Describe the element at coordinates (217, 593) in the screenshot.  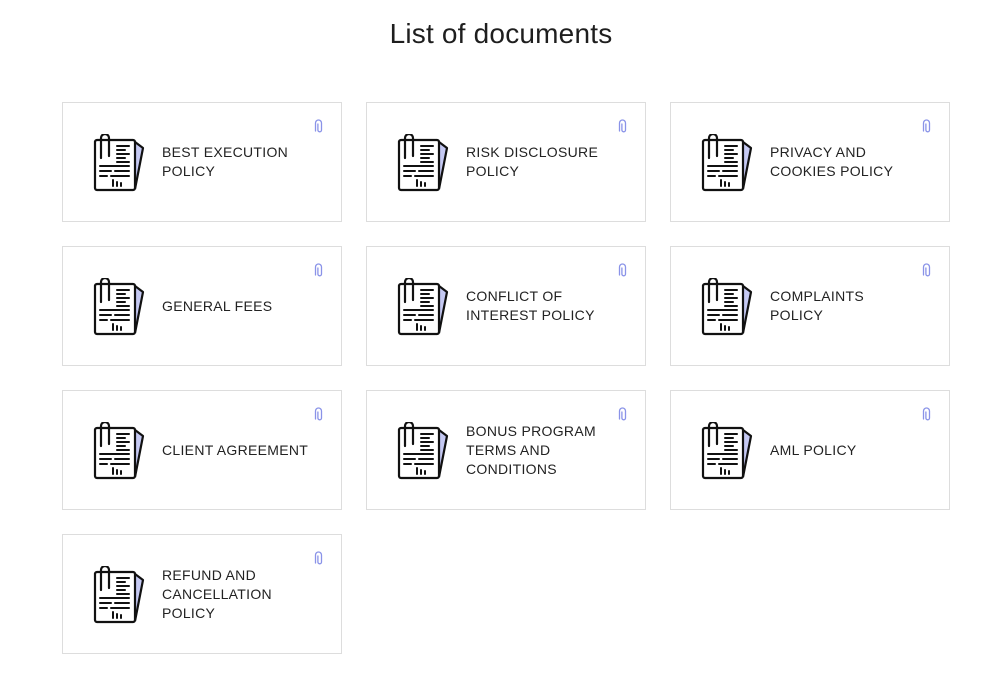
I see `document-label: REFUND AND CANCELLATION POLICY` at that location.